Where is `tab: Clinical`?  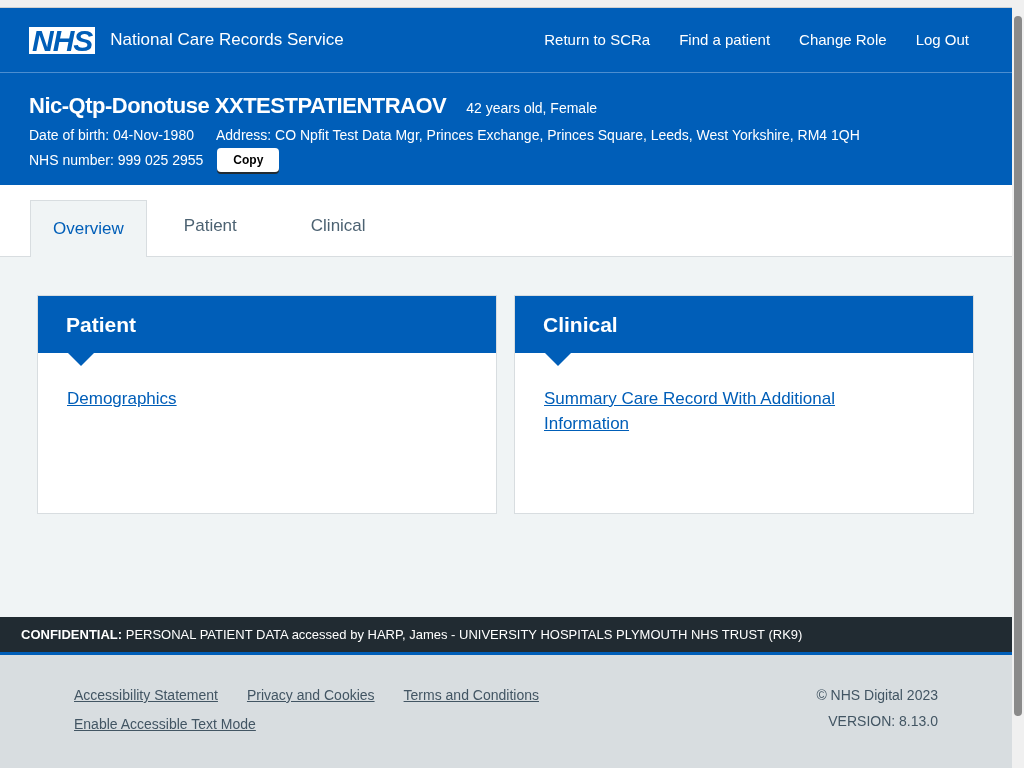 tab: Clinical is located at coordinates (338, 227).